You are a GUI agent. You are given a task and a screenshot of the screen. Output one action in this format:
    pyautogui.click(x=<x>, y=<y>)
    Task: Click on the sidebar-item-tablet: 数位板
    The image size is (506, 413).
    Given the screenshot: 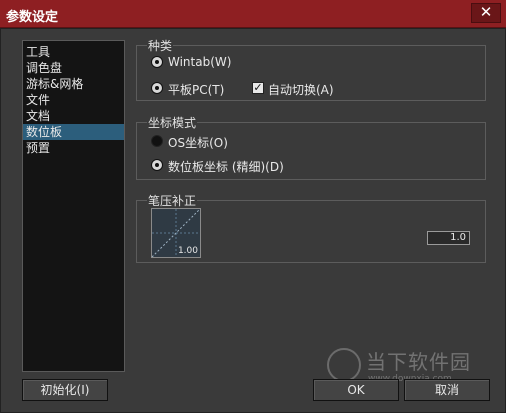 What is the action you would take?
    pyautogui.click(x=73, y=132)
    